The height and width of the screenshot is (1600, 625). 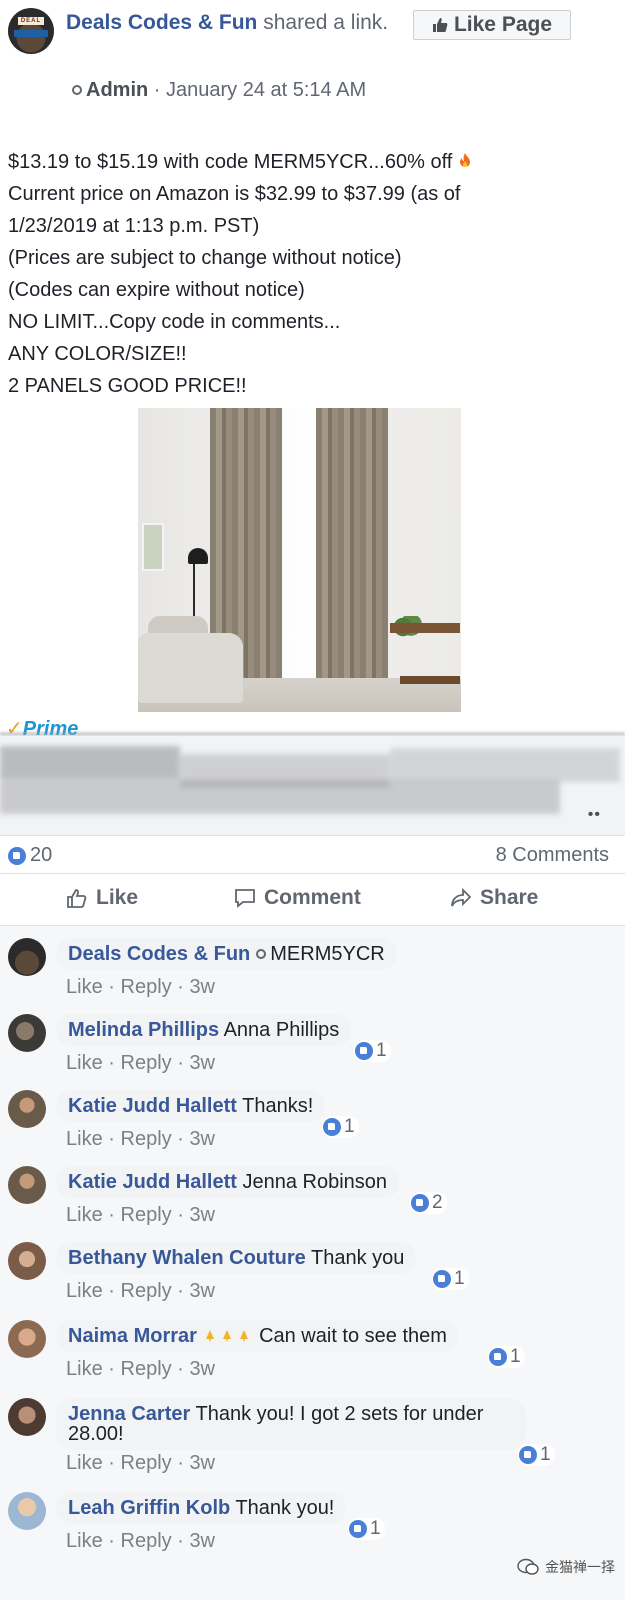 What do you see at coordinates (149, 1508) in the screenshot?
I see `commenter-name: Leah Griffin Kolb` at bounding box center [149, 1508].